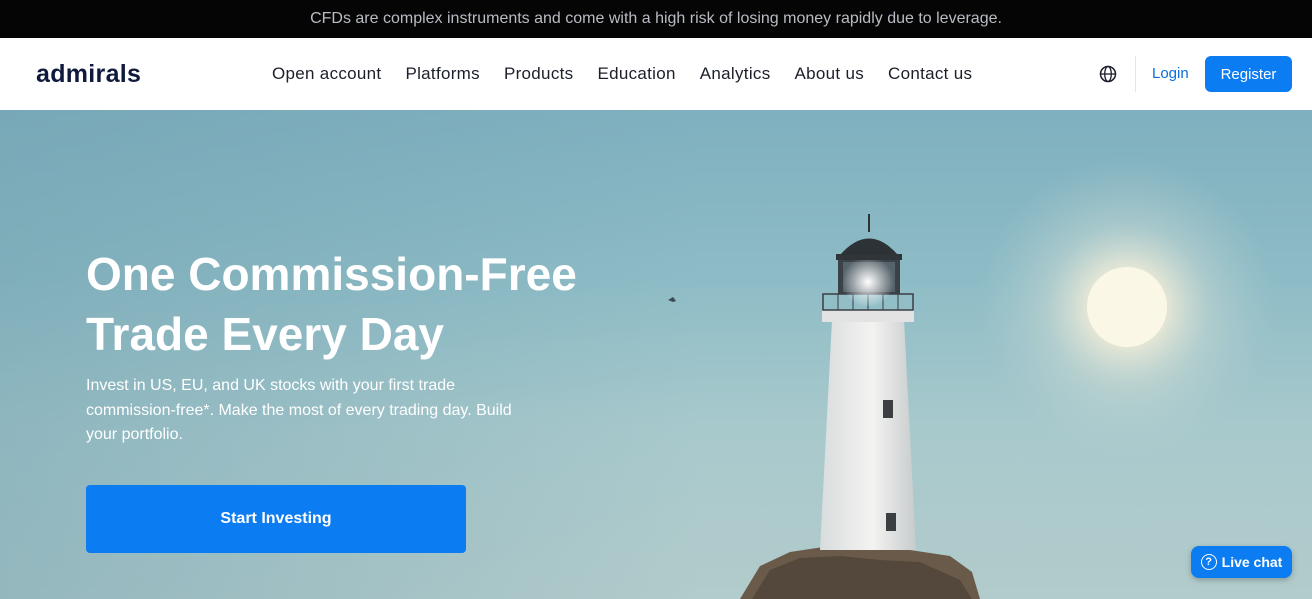  I want to click on nav-analytics: Analytics, so click(735, 74).